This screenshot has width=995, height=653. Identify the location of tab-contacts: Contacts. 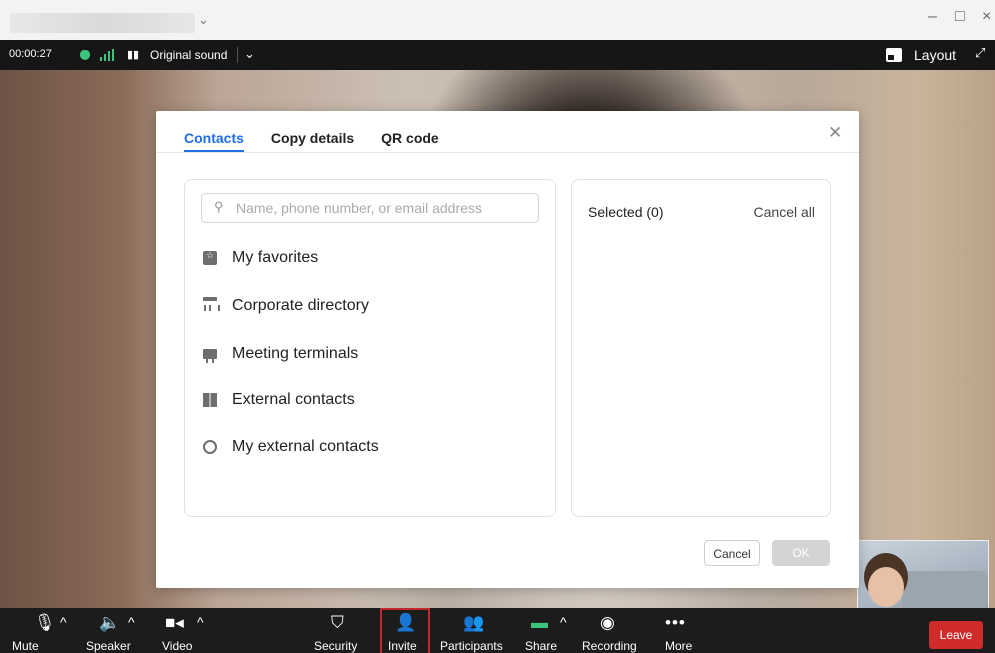
(214, 138).